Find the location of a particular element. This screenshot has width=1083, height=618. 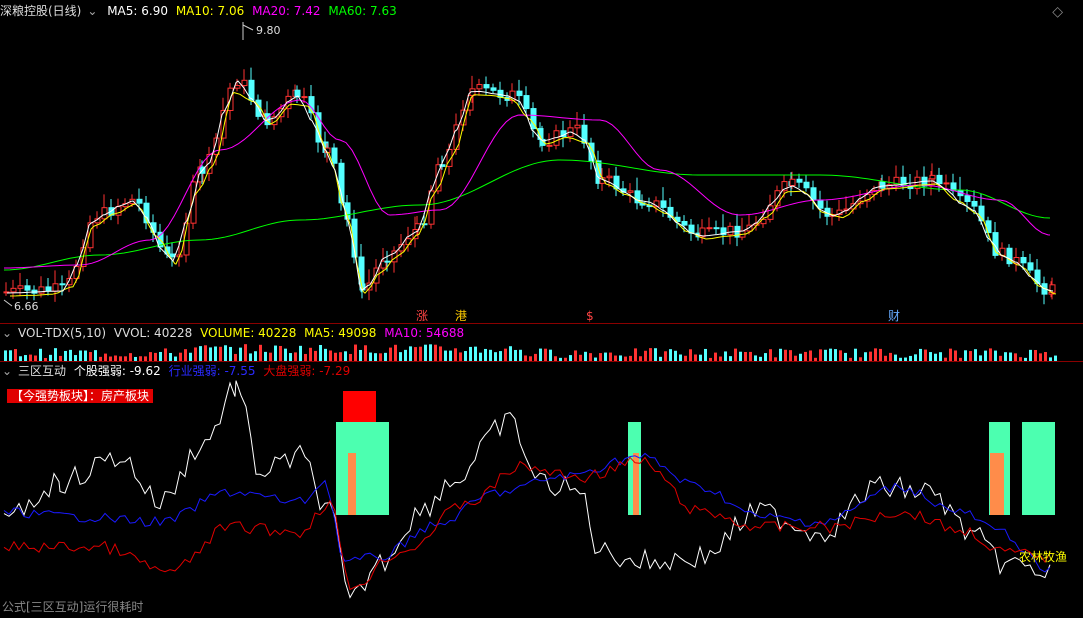

volume-readout: VOLUME: 40228 is located at coordinates (248, 333).